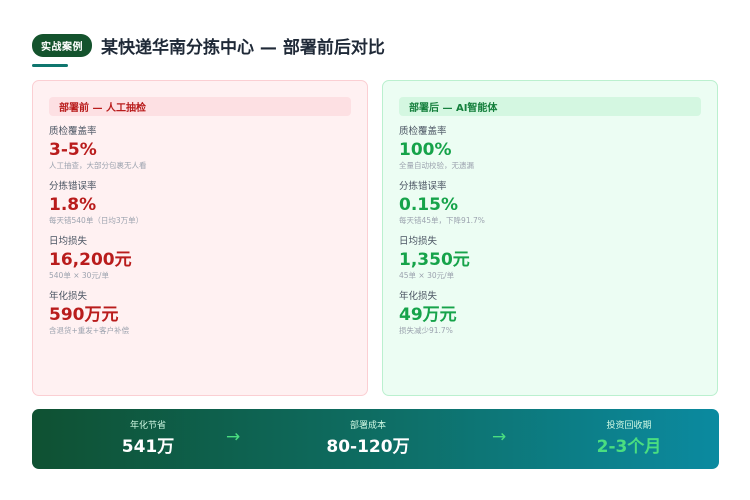 This screenshot has width=750, height=500. Describe the element at coordinates (550, 313) in the screenshot. I see `after-metric-annual-loss: 年化损失 49万元 损失减少91.7%` at that location.